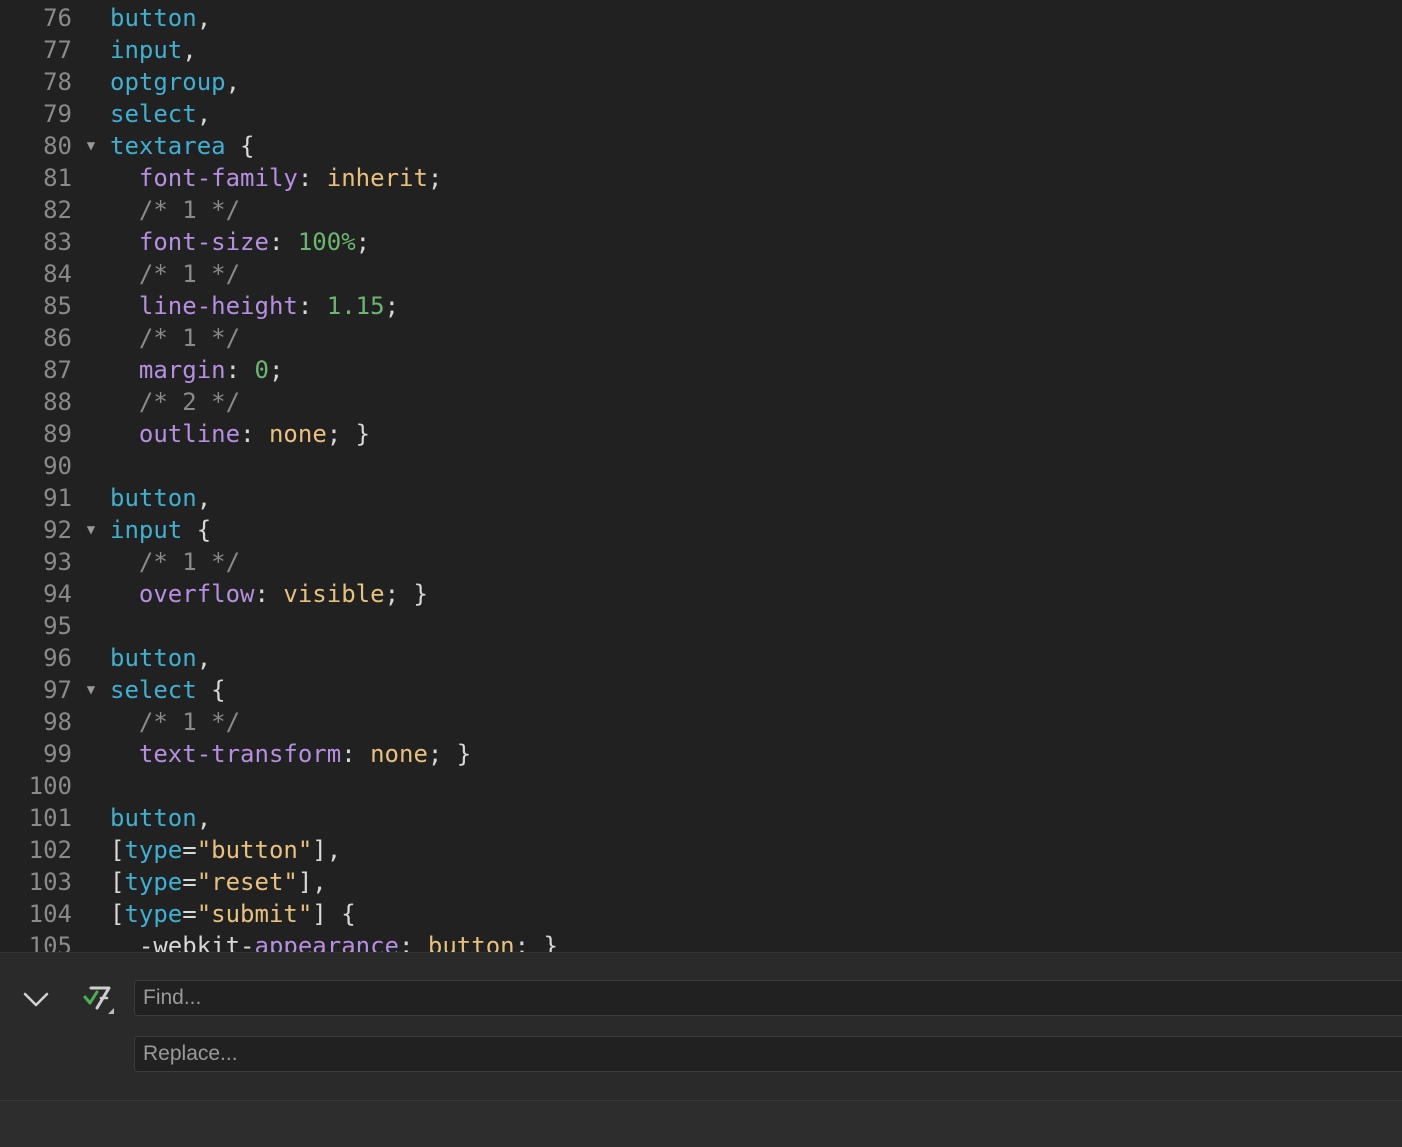 The height and width of the screenshot is (1147, 1402). I want to click on code-line: 89 outline: none; }, so click(701, 434).